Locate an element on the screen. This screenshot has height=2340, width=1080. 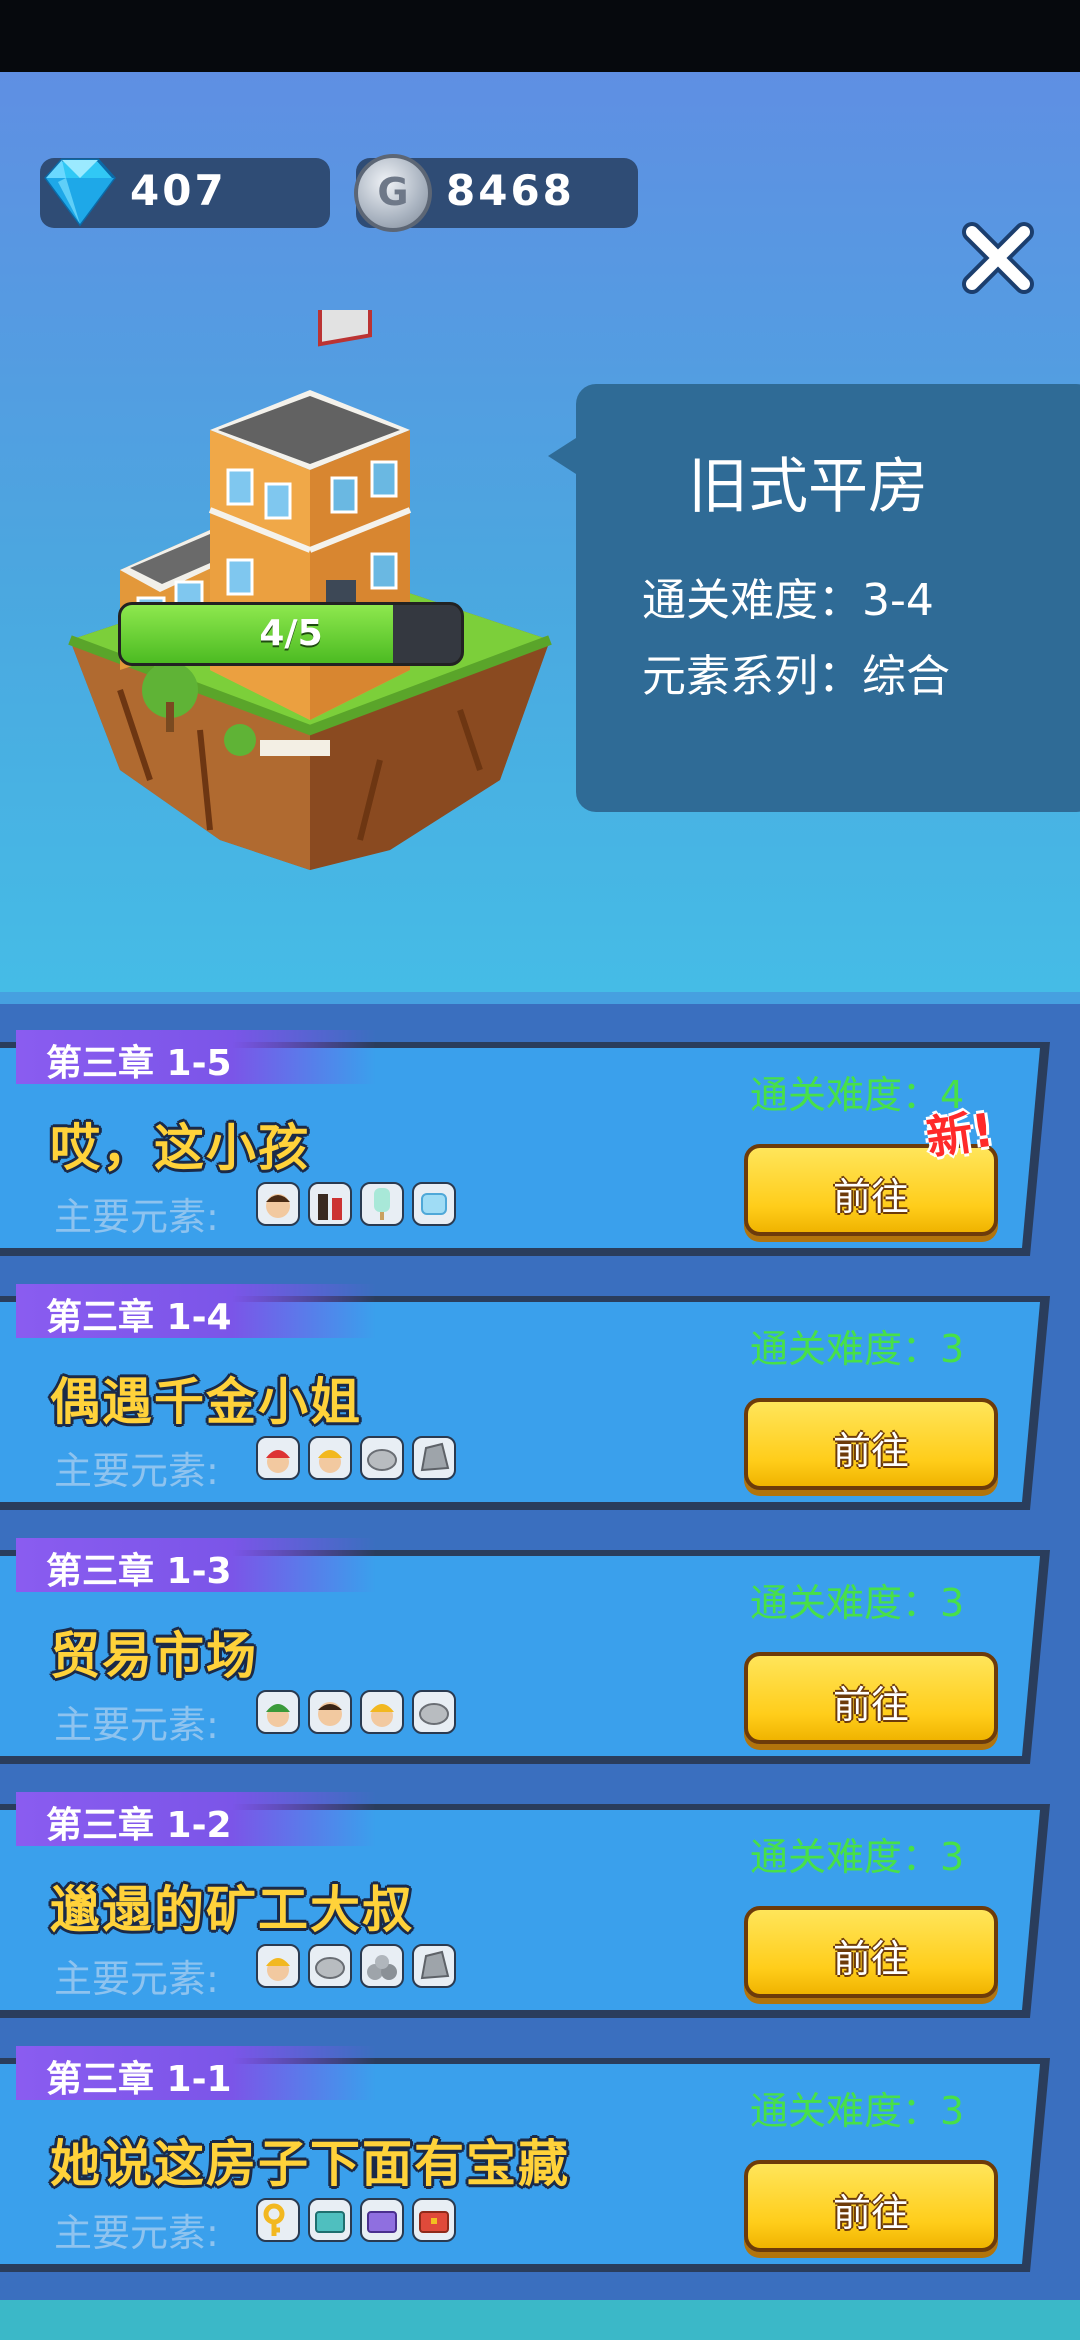
level-card: 第三章 1-2 邋遢的矿工大叔 主要元素: 通关难度：3 前往 is located at coordinates (530, 1909).